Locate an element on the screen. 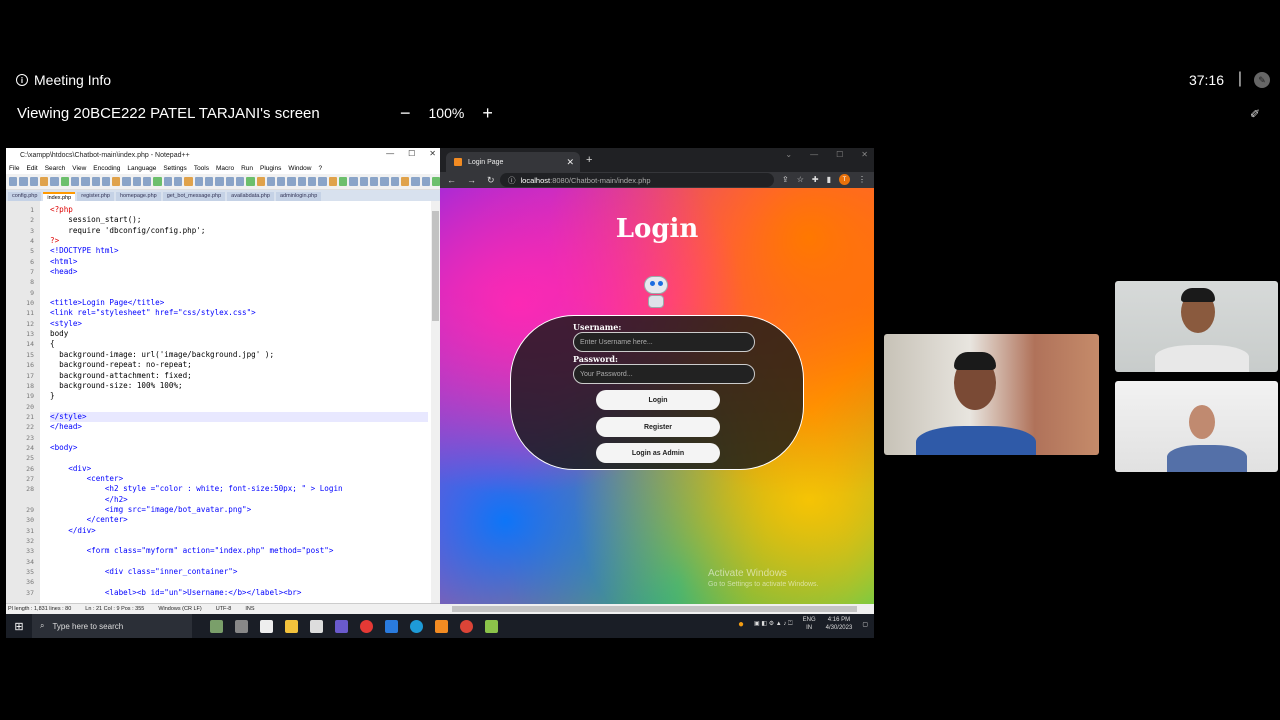 The width and height of the screenshot is (1280, 720). notepadpp-icon is located at coordinates (491, 626).